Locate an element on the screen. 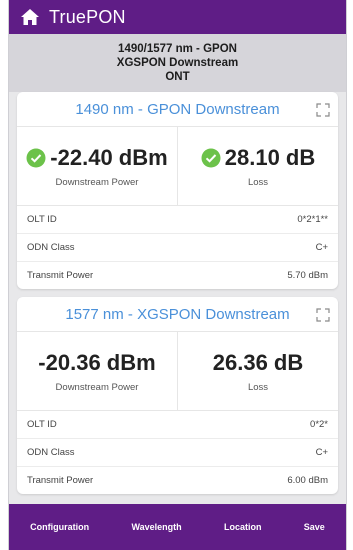 Image resolution: width=353 pixels, height=550 pixels. location-button: Location is located at coordinates (243, 527).